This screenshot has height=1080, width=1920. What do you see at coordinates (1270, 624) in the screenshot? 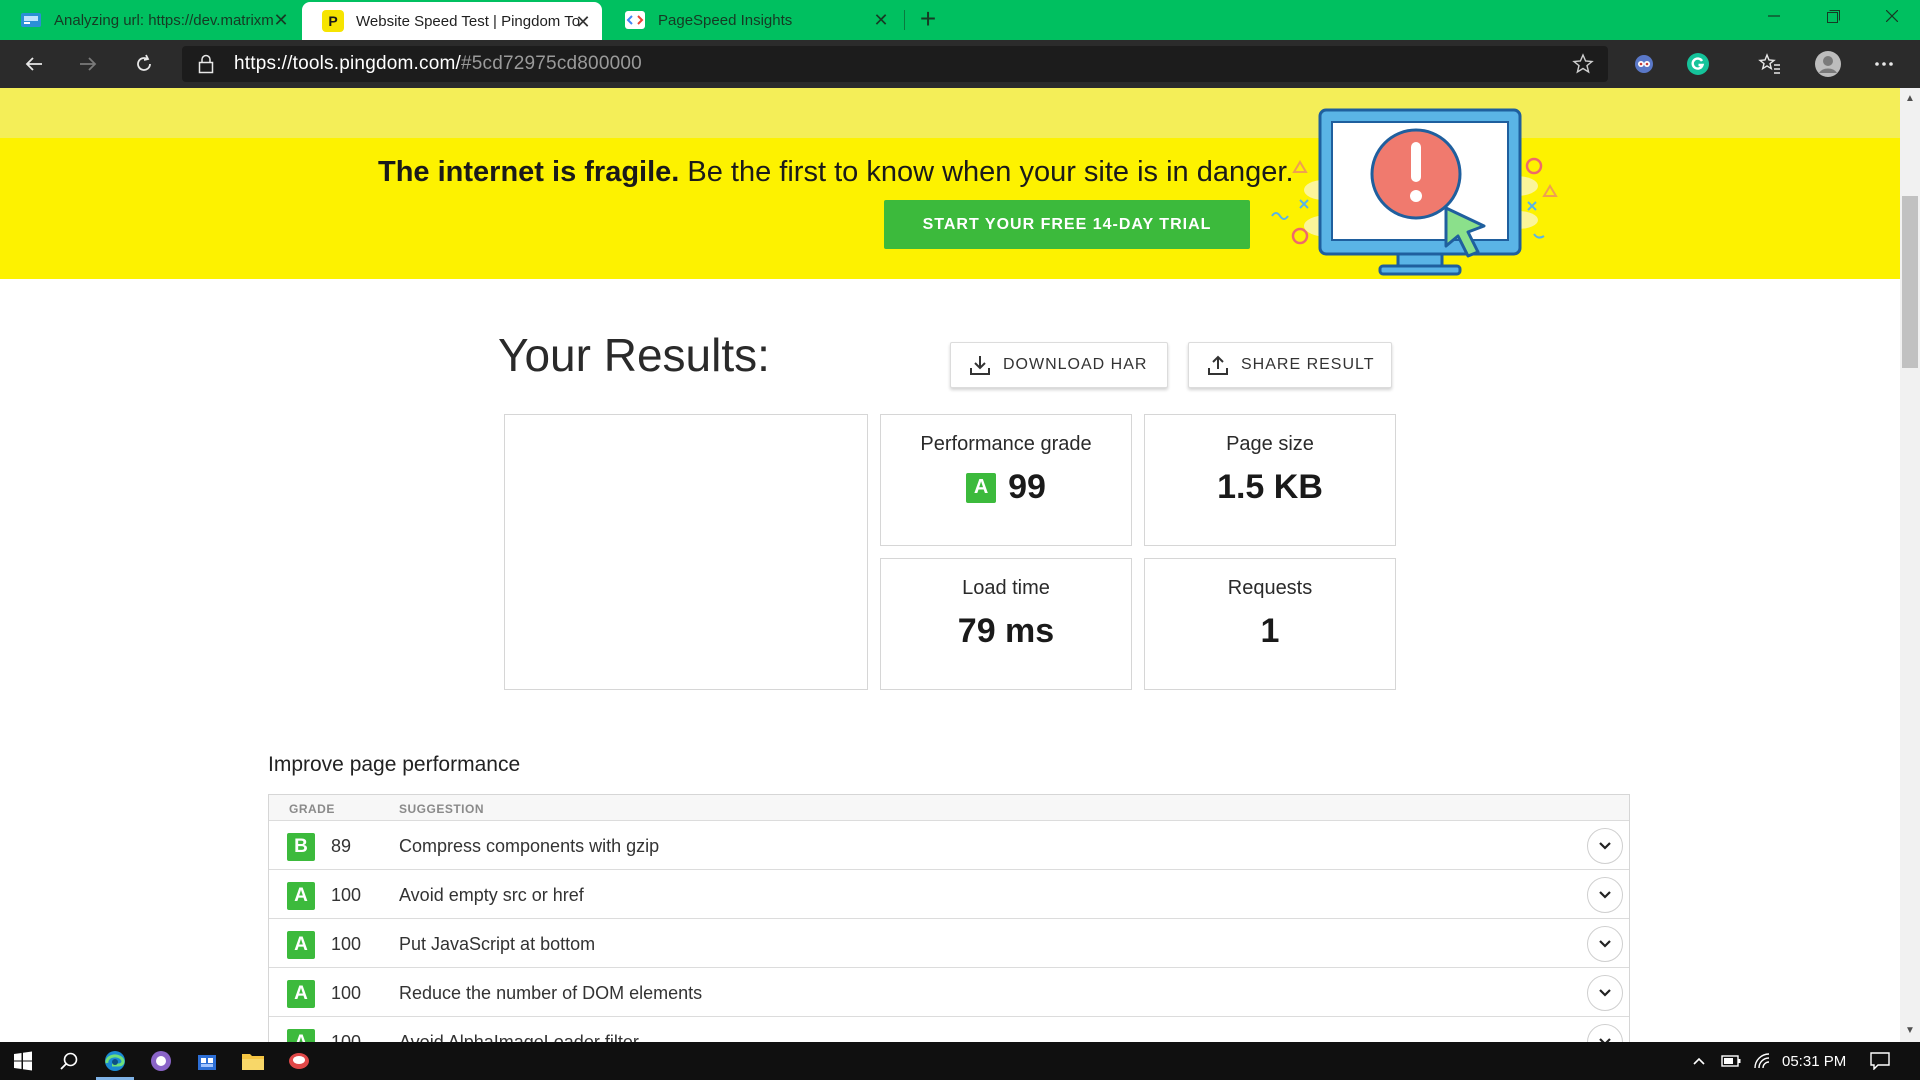
I see `requests-card: Requests 1` at bounding box center [1270, 624].